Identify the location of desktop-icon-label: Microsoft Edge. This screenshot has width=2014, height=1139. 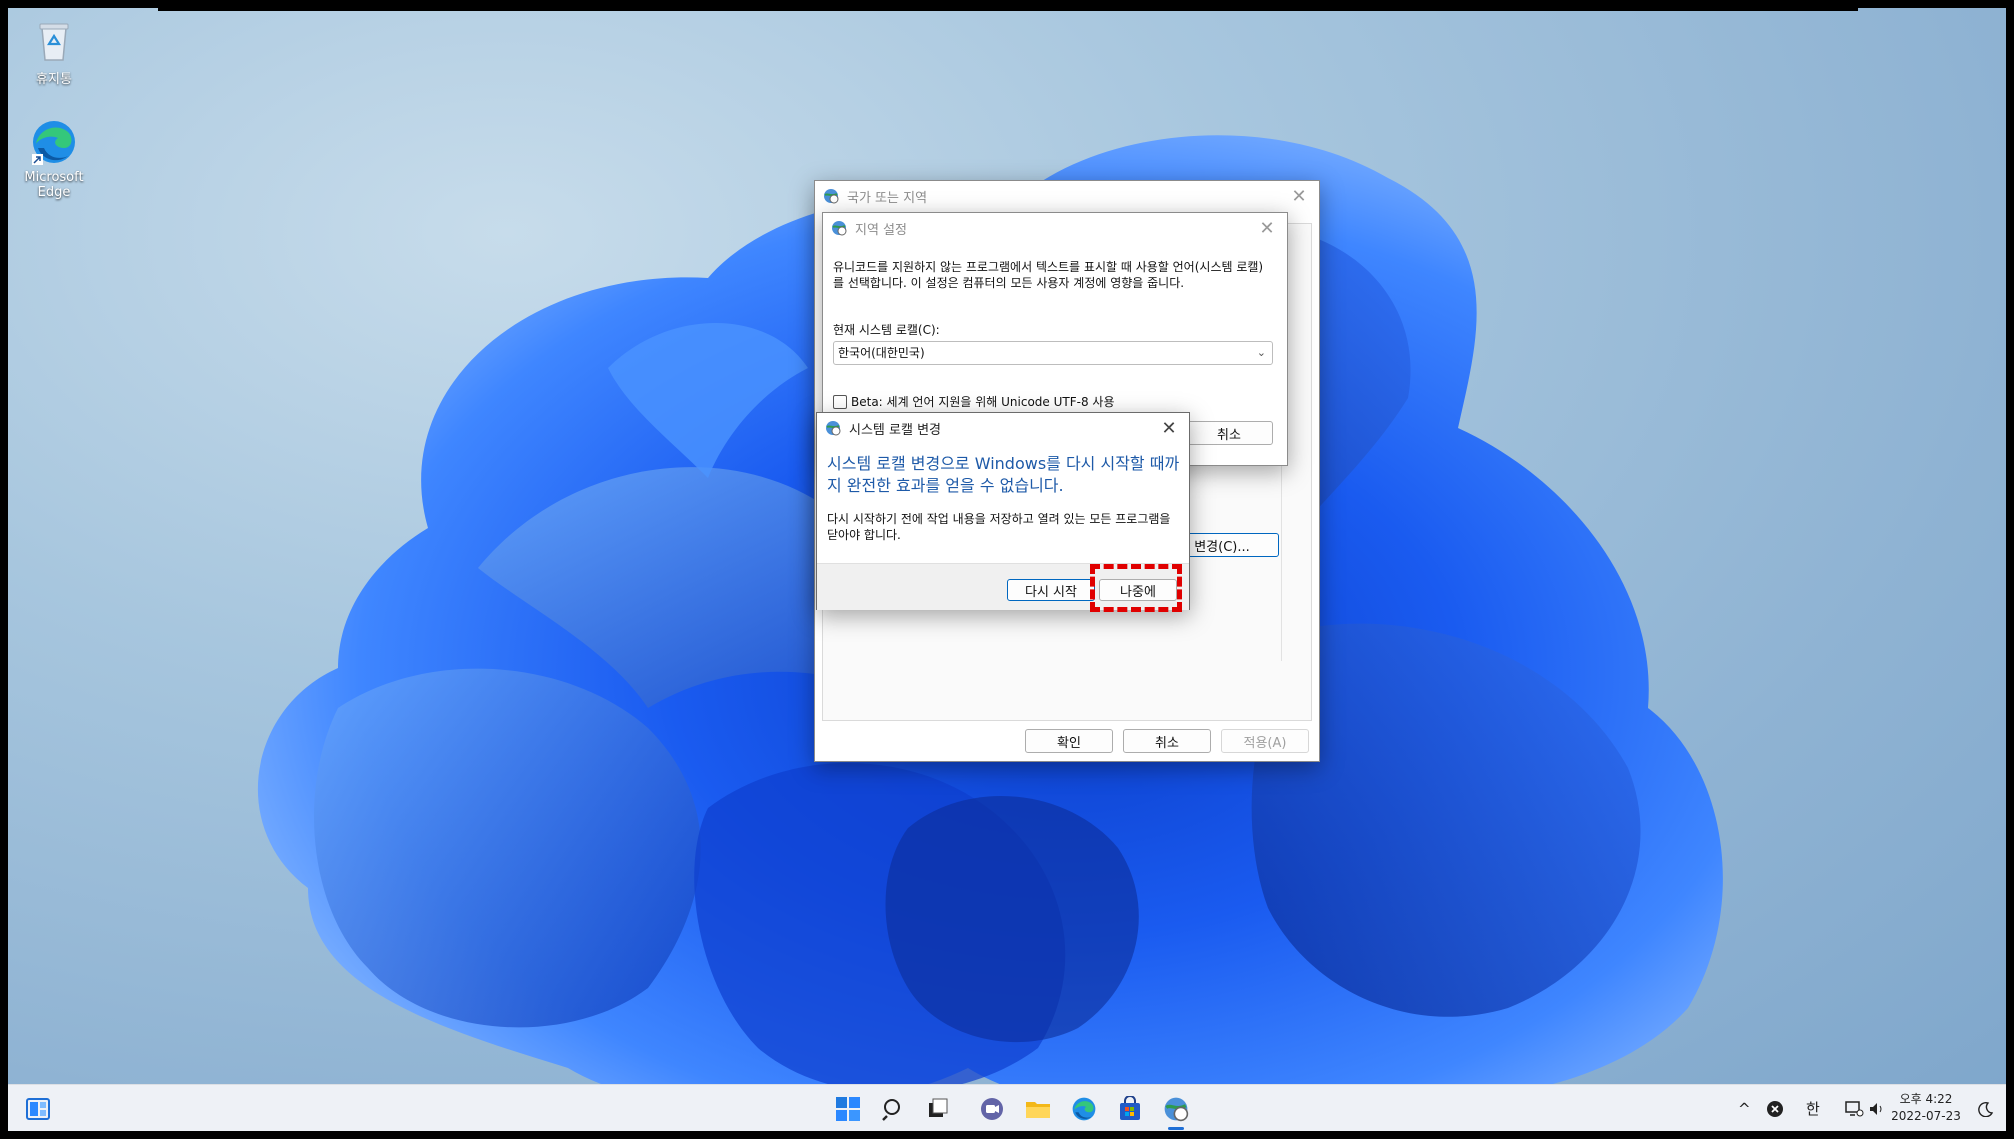
(54, 185).